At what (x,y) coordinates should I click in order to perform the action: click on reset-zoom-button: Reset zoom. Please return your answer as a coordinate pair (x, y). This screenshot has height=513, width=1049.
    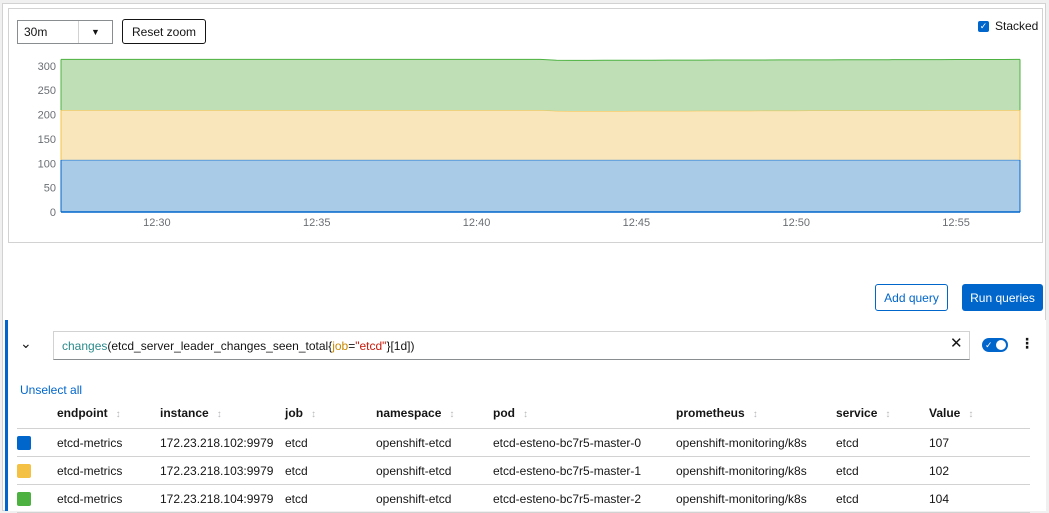
    Looking at the image, I should click on (164, 31).